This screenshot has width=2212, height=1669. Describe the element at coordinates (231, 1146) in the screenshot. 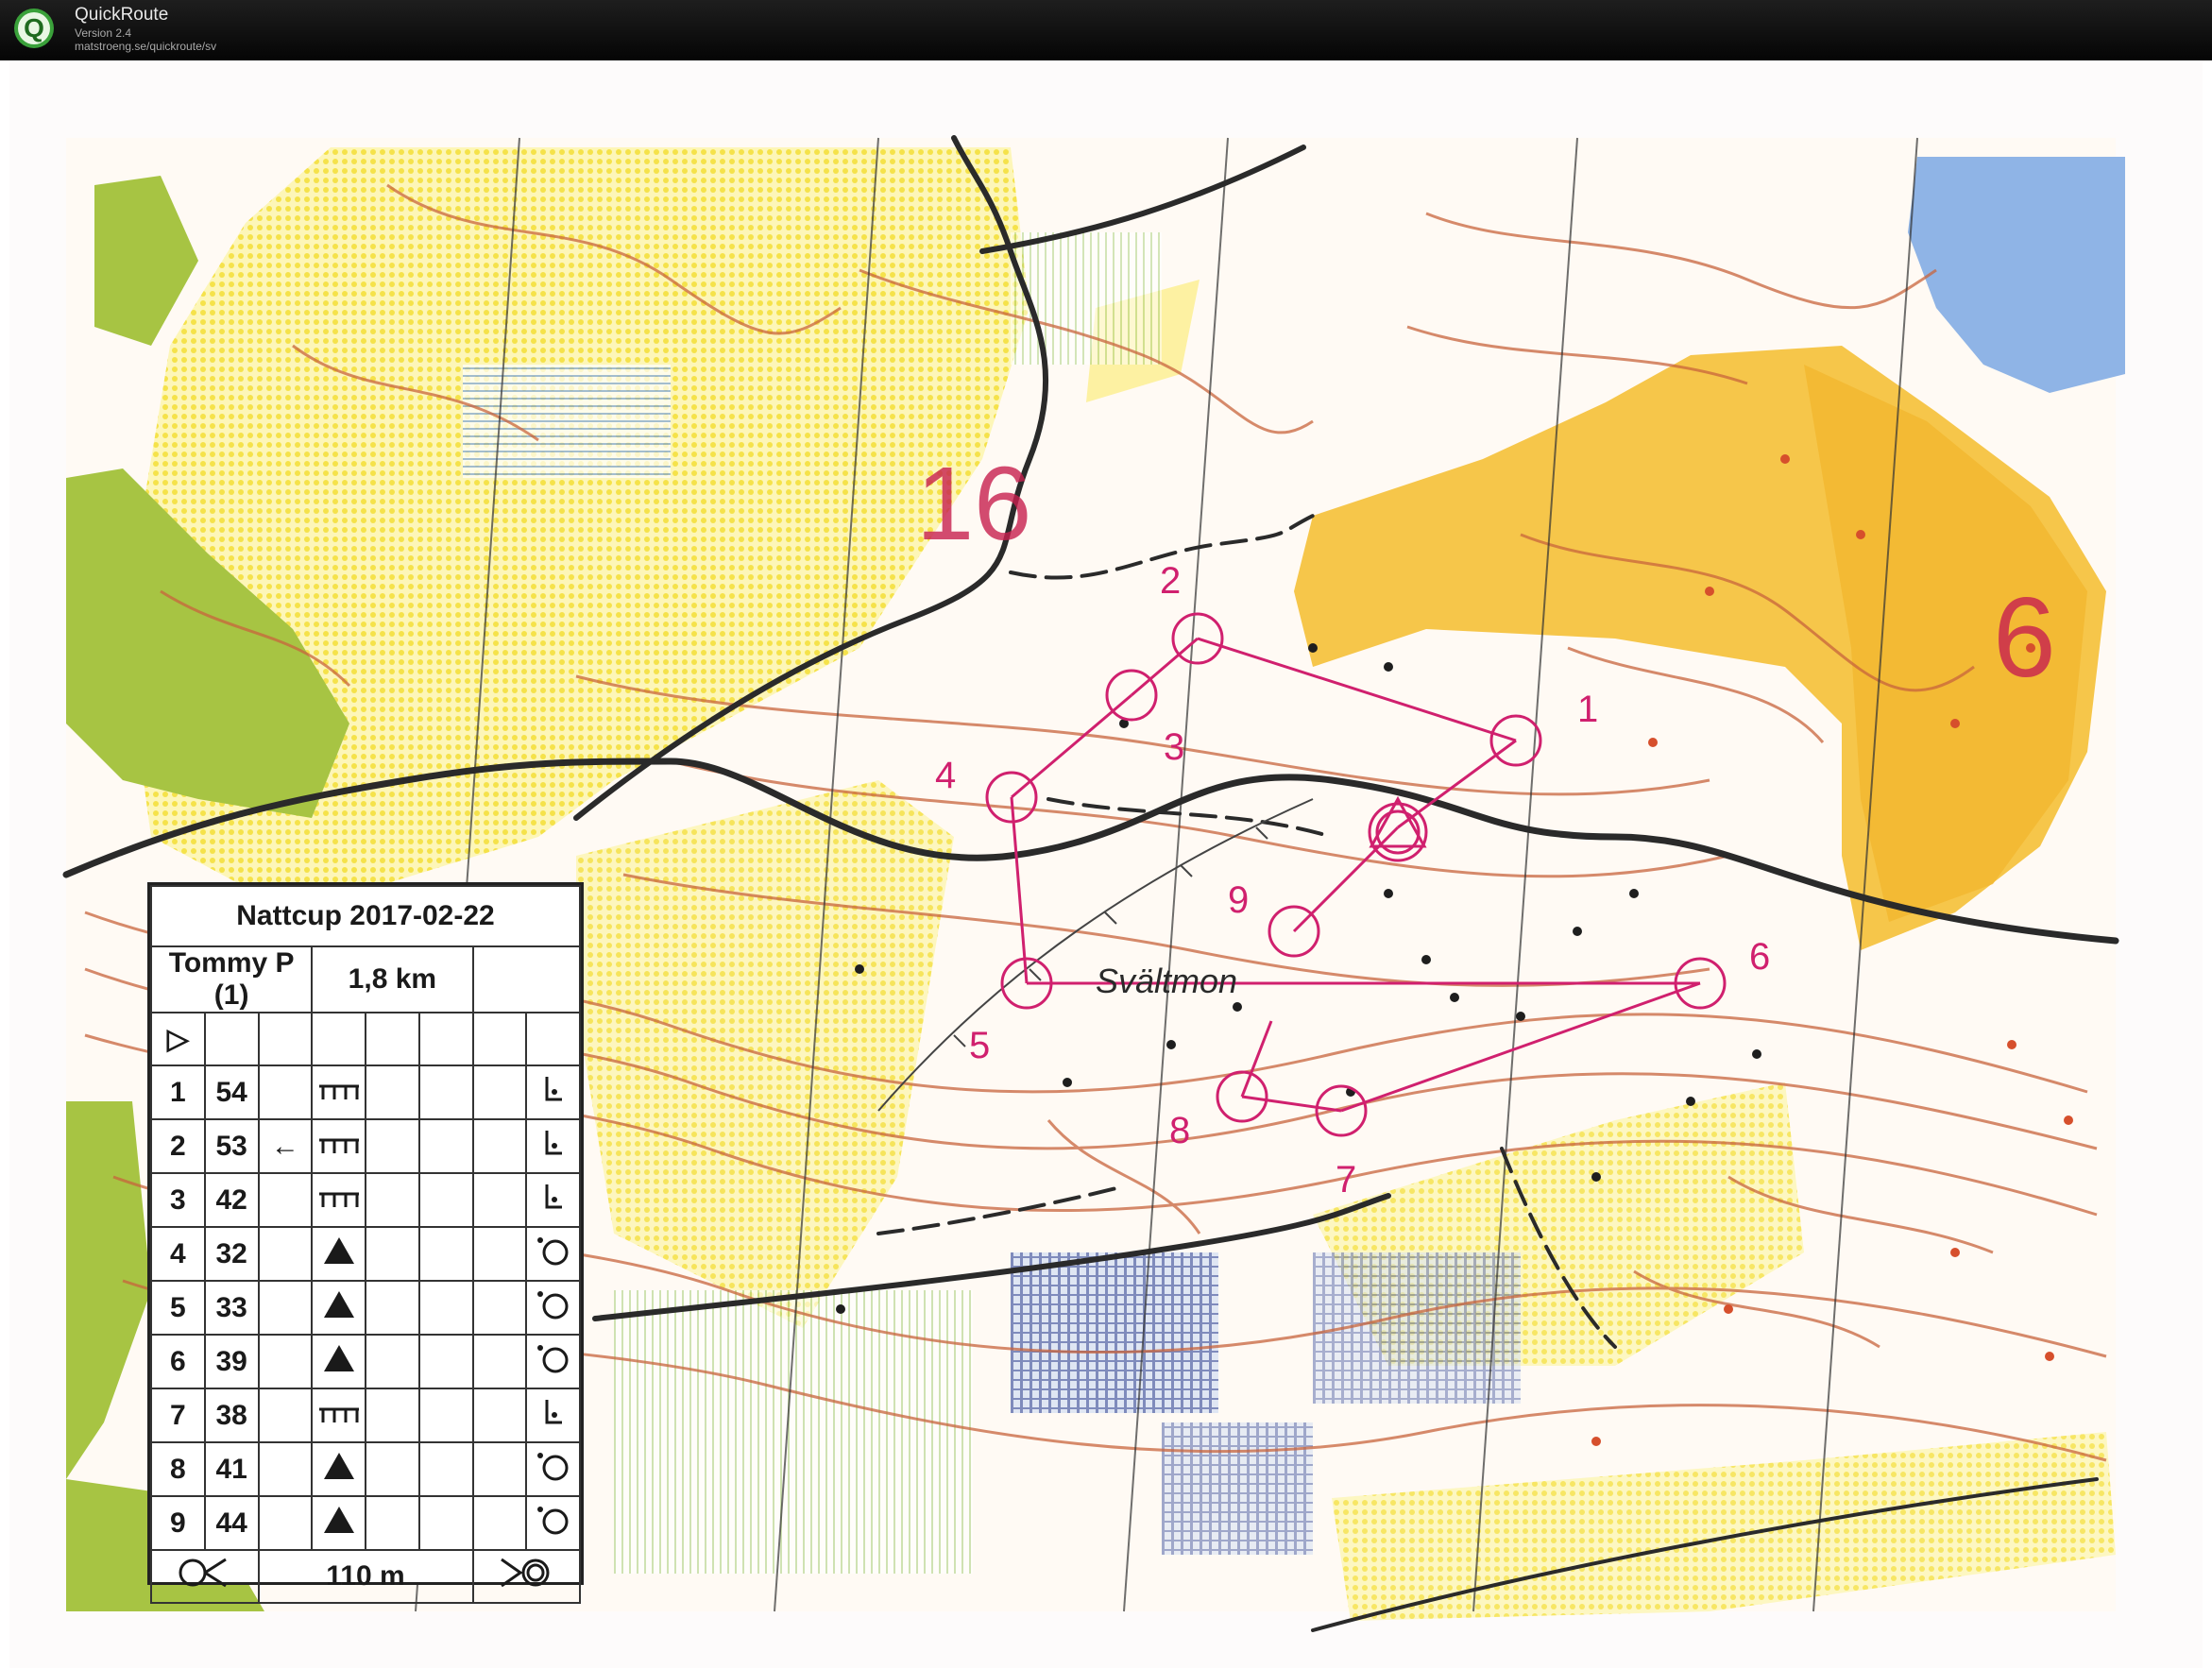

I see `control-code: 53` at that location.